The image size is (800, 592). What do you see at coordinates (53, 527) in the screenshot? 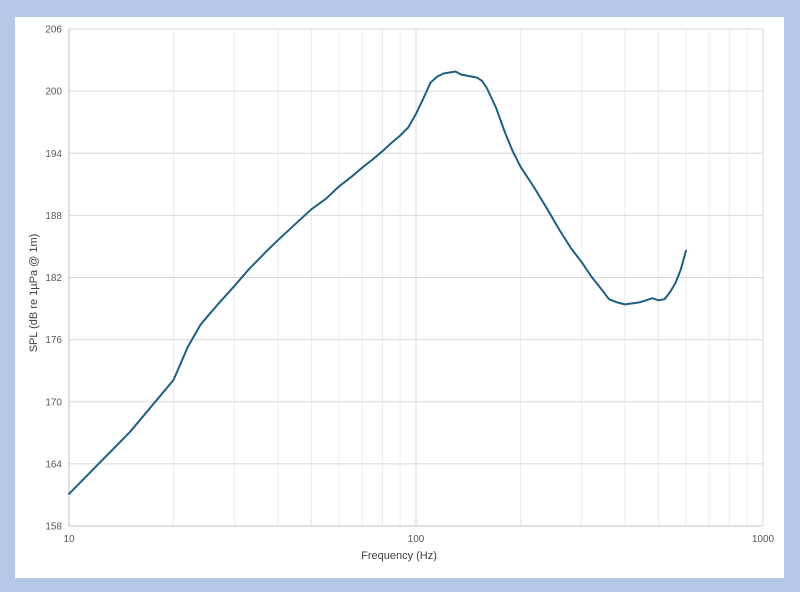
I see `y-tick-label: 158` at bounding box center [53, 527].